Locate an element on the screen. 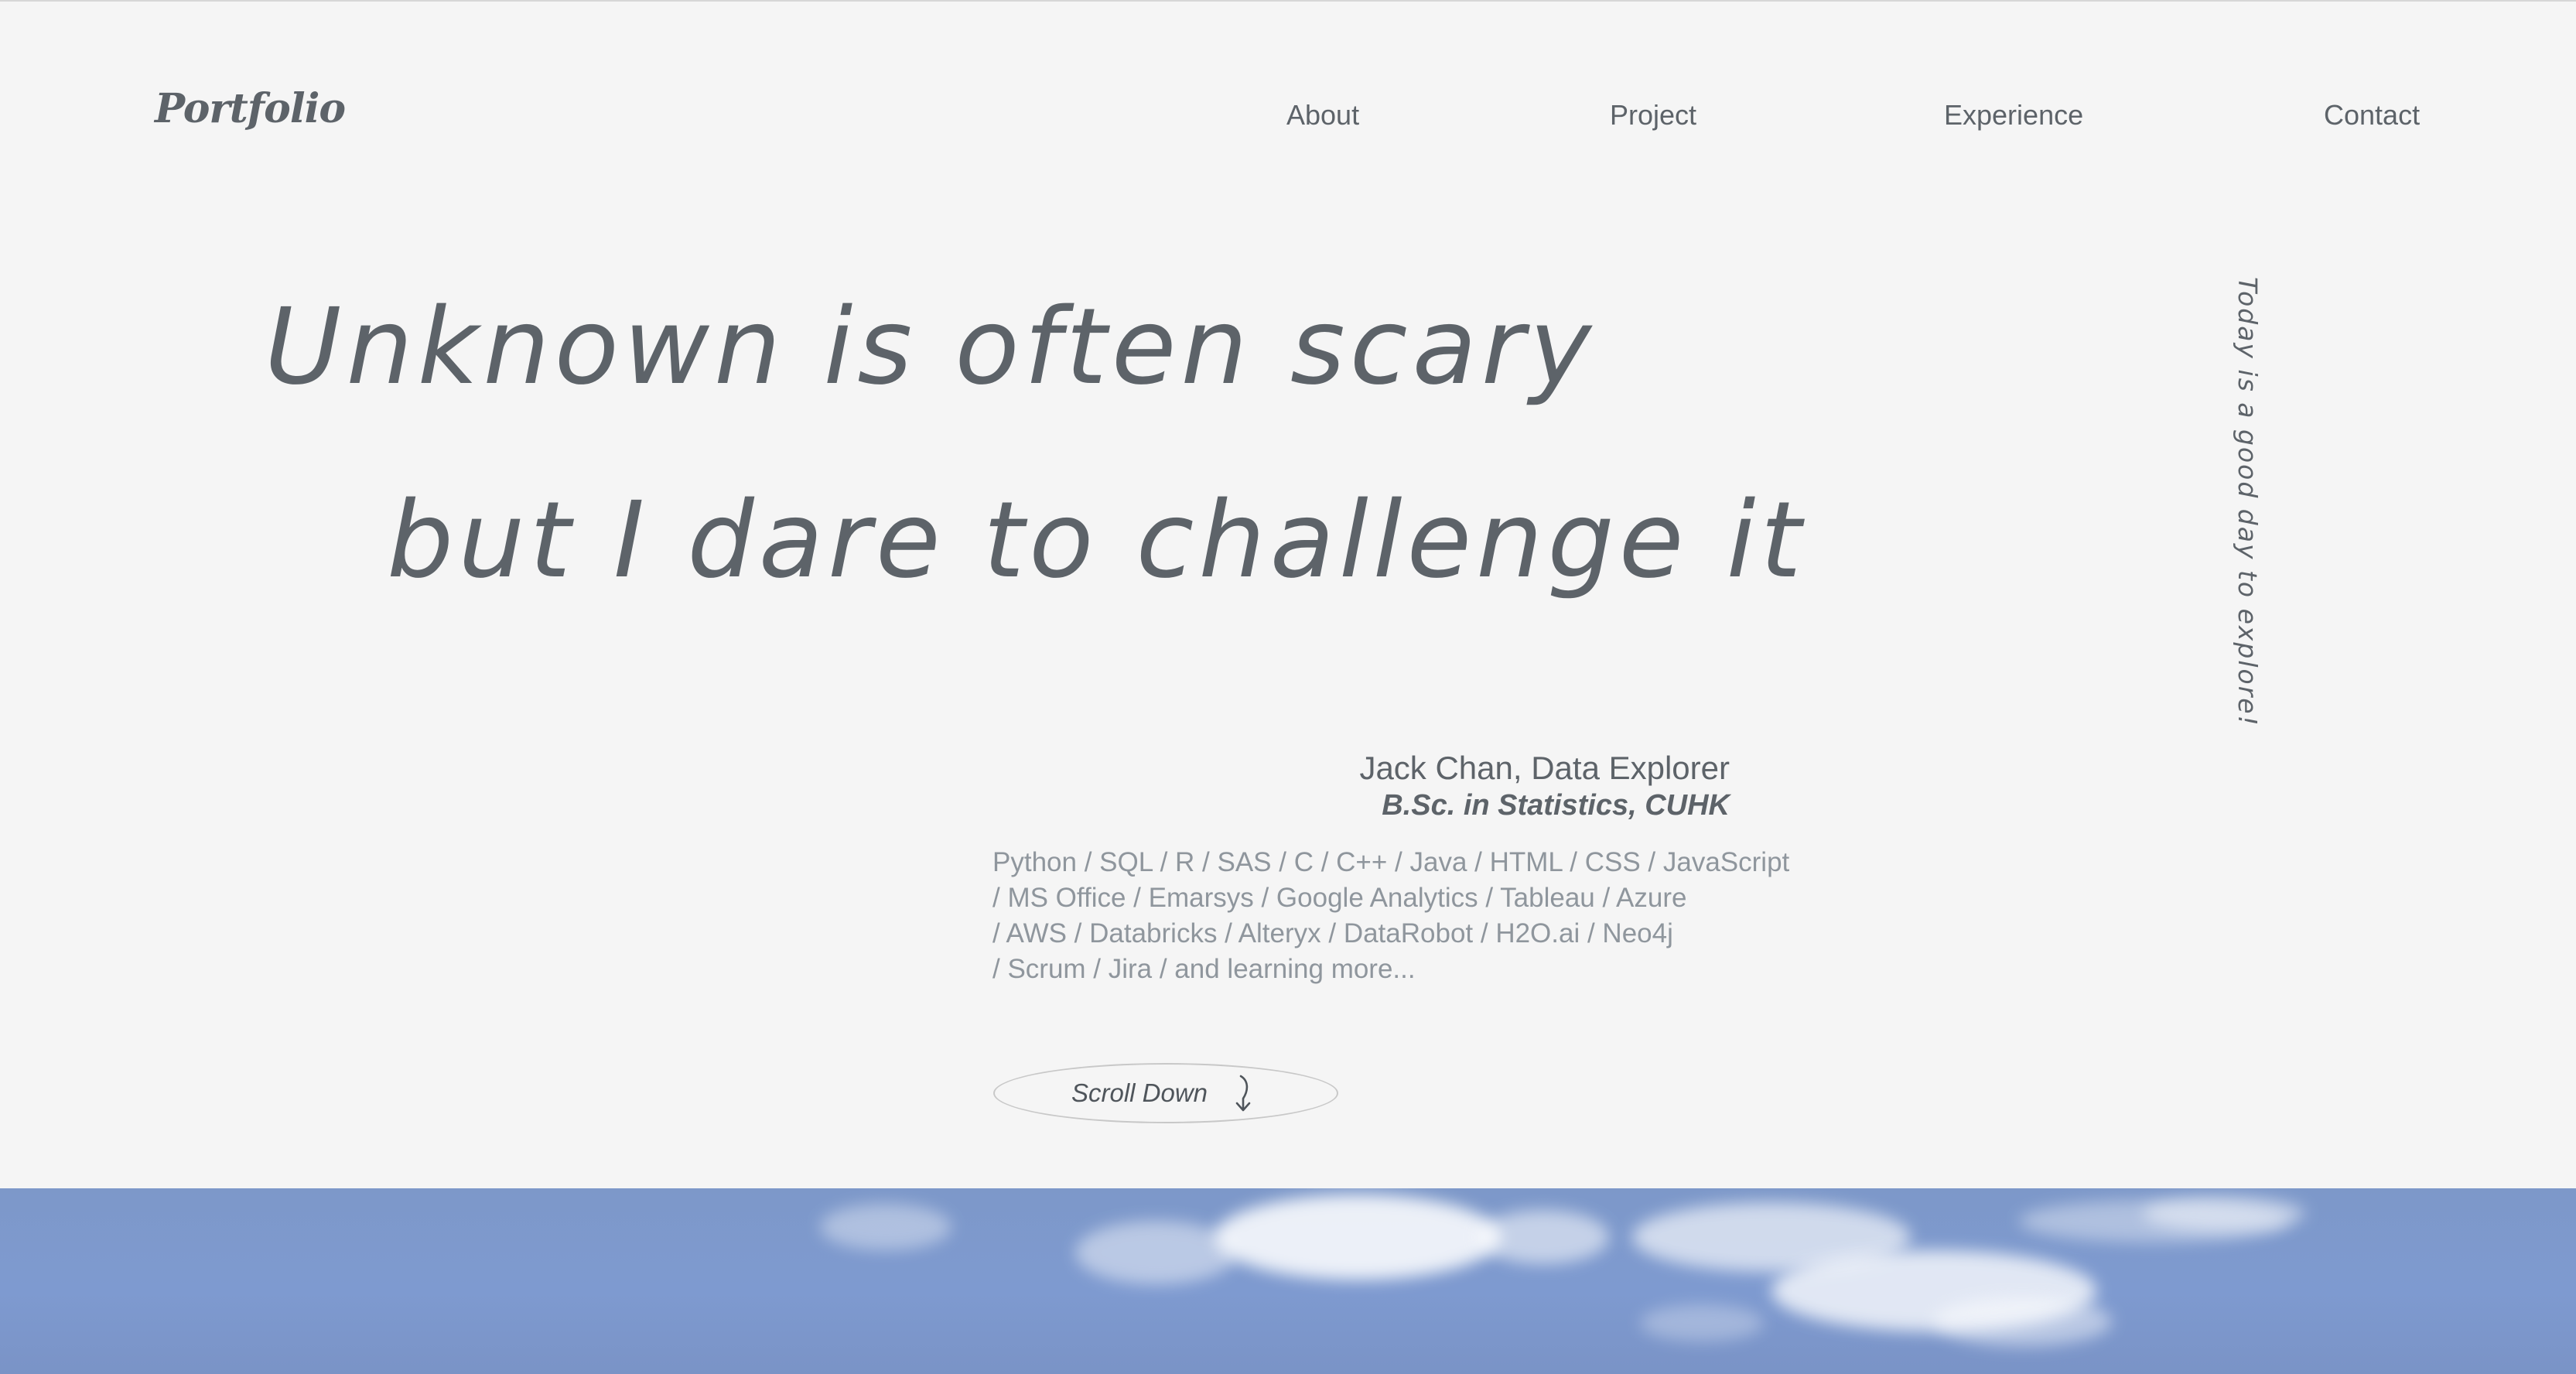 The height and width of the screenshot is (1374, 2576). nav-link-contact: Contact is located at coordinates (2372, 115).